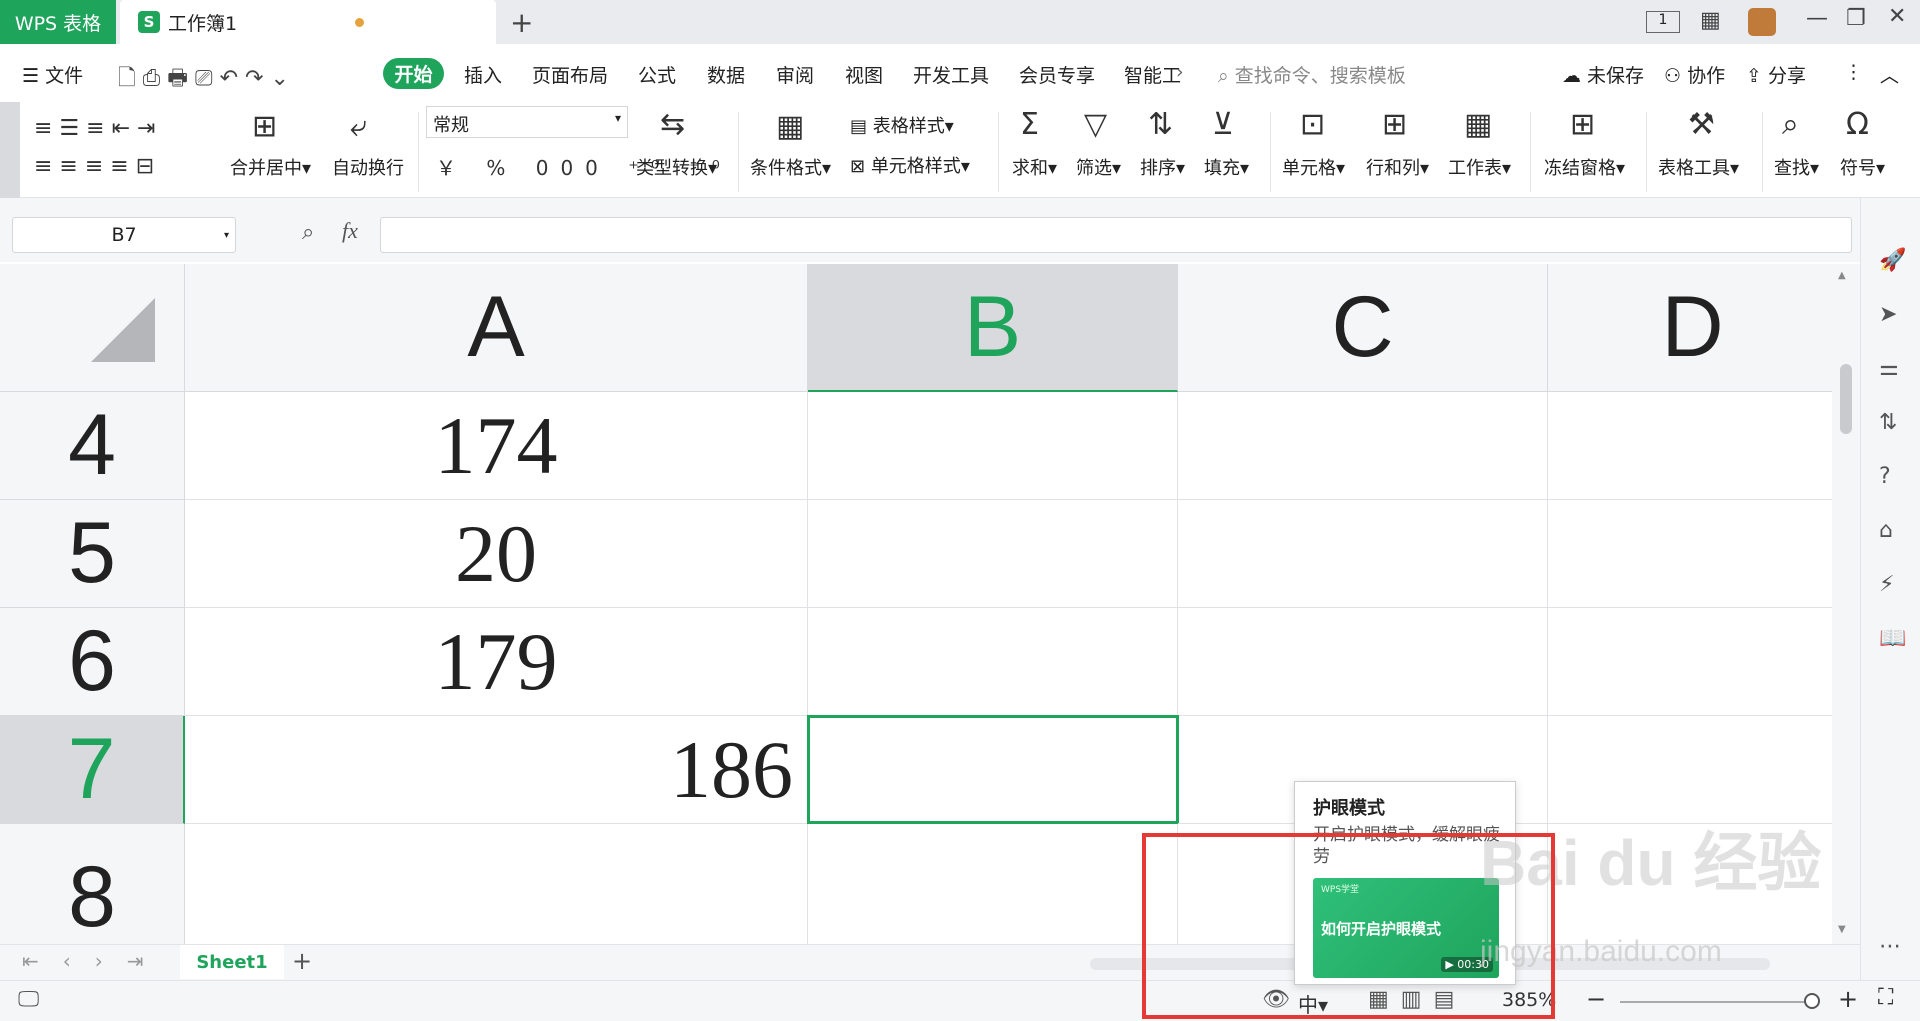 The image size is (1920, 1021). Describe the element at coordinates (368, 167) in the screenshot. I see `wrap-text-button: 自动换行` at that location.